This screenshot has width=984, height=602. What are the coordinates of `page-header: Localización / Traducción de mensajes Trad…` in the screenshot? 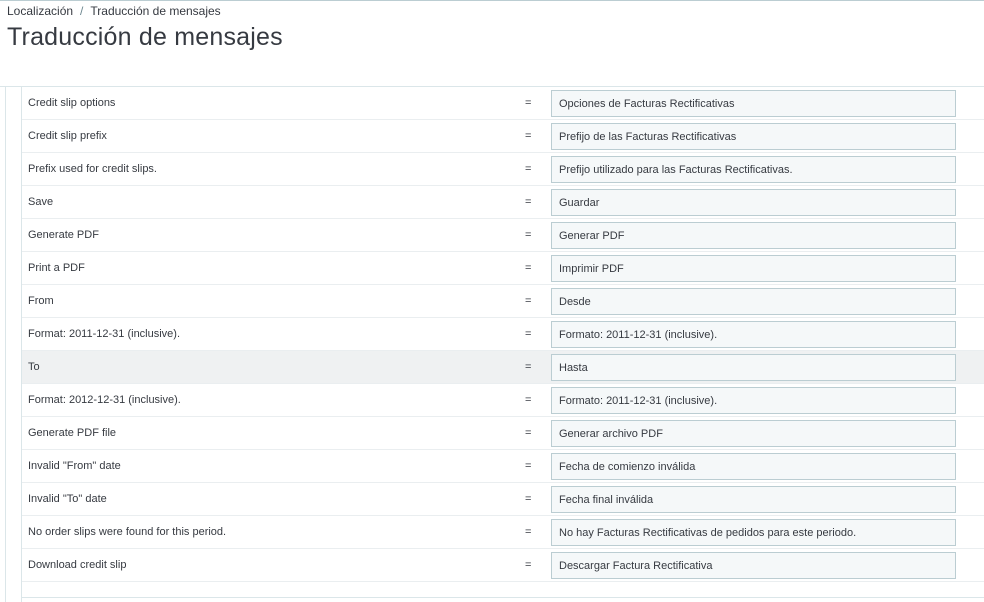 It's located at (492, 43).